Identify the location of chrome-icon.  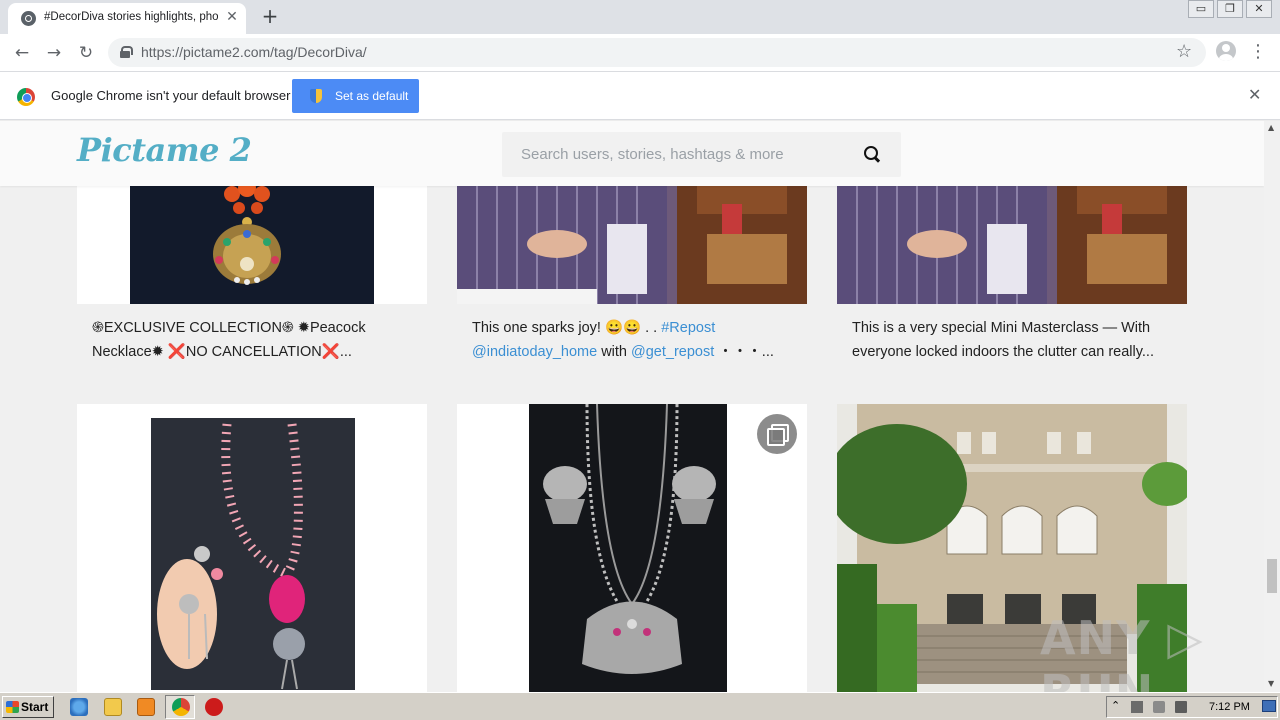
(181, 707).